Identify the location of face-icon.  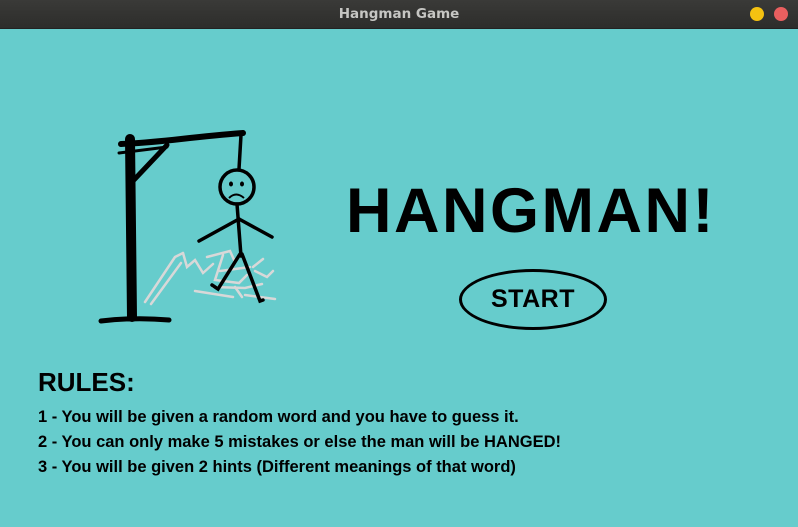
(236, 184).